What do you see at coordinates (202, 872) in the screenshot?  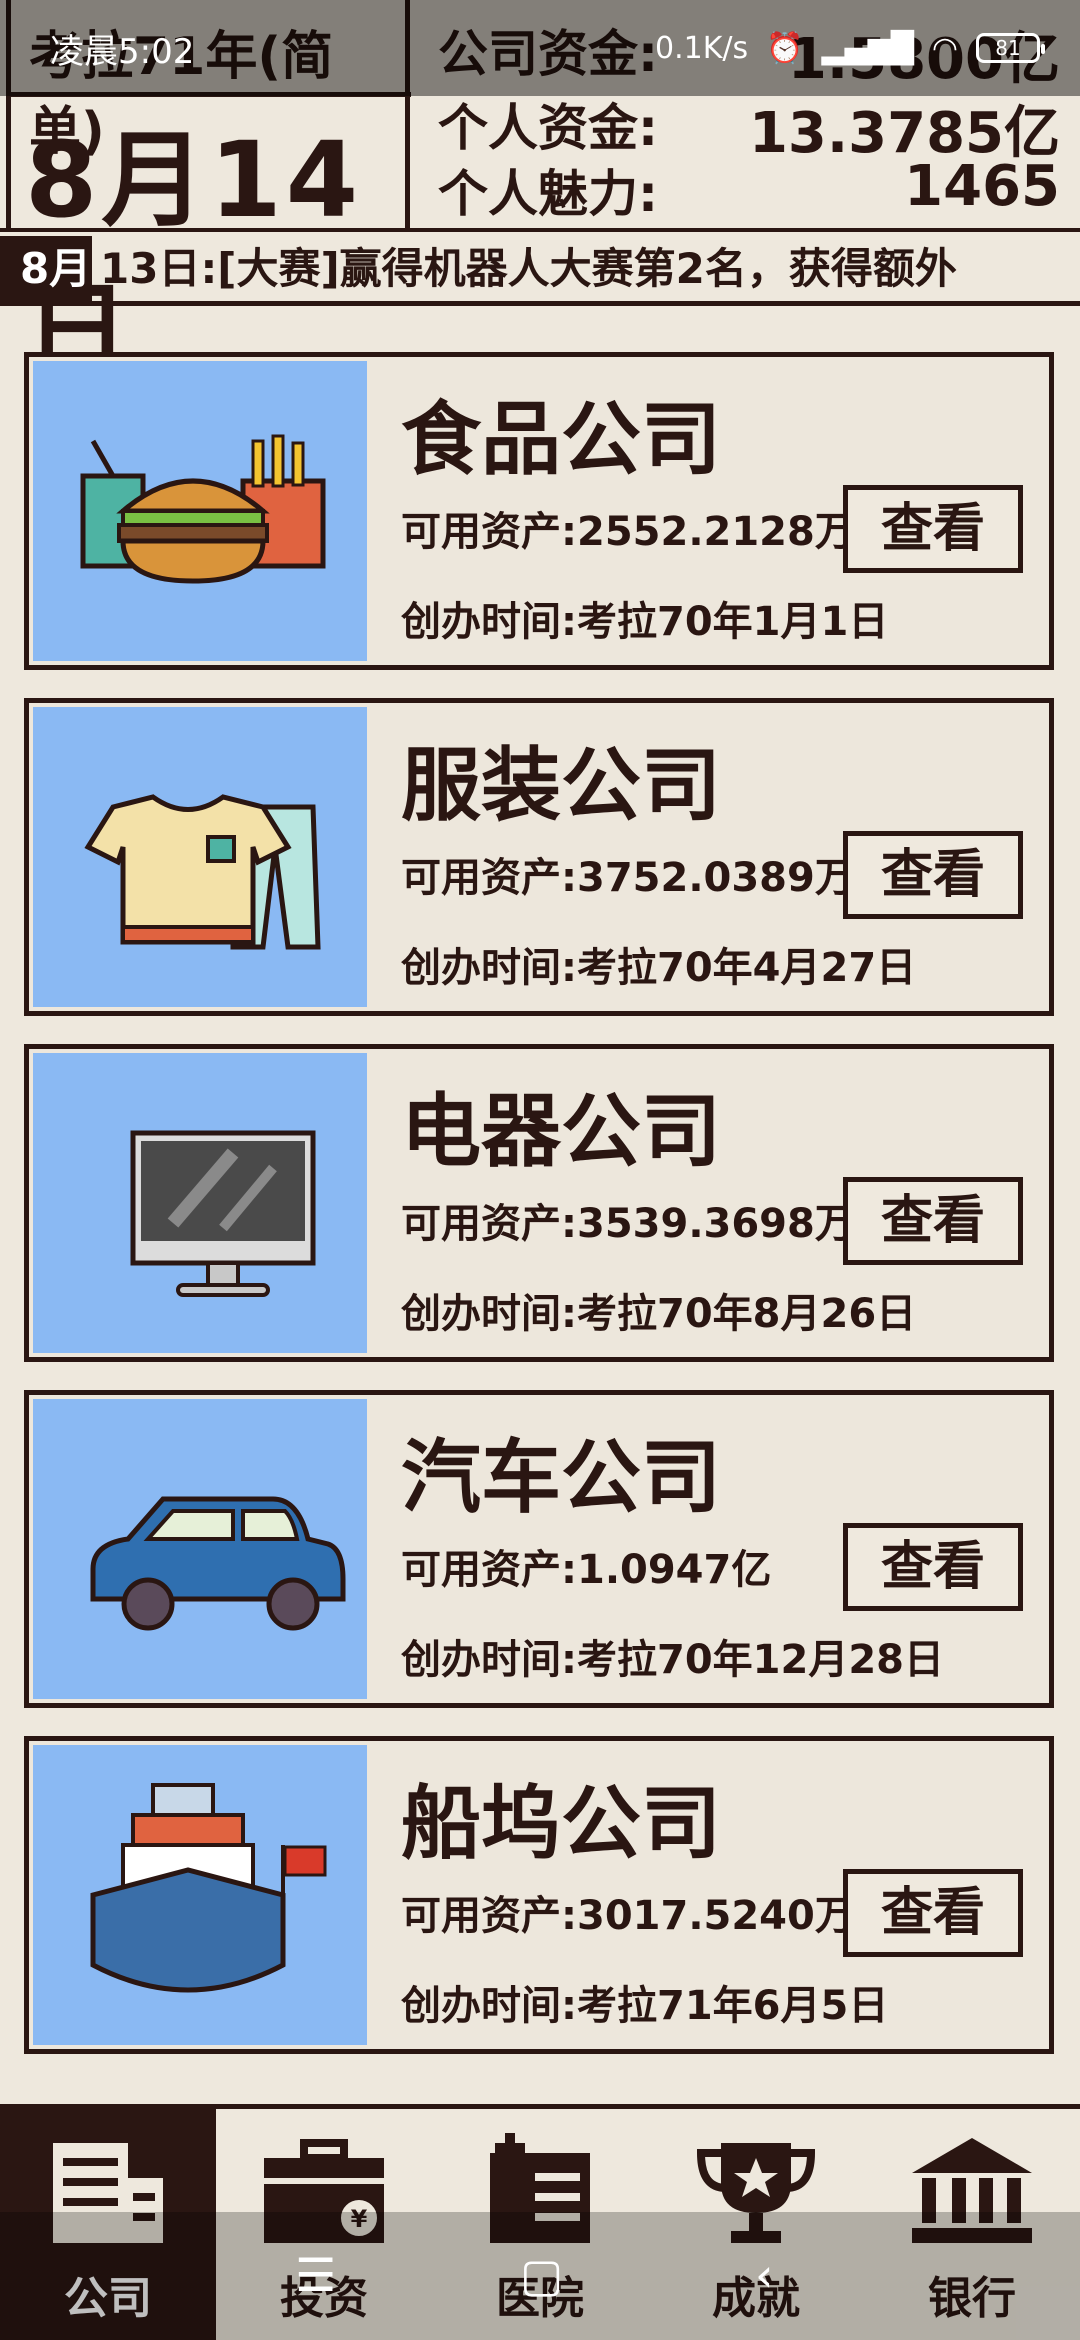 I see `clothing-icon` at bounding box center [202, 872].